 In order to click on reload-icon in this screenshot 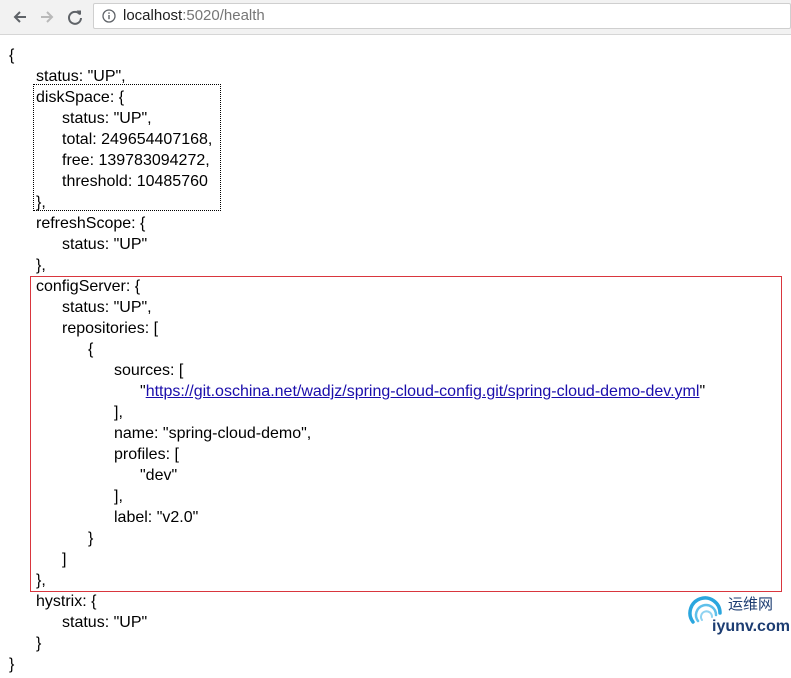, I will do `click(75, 17)`.